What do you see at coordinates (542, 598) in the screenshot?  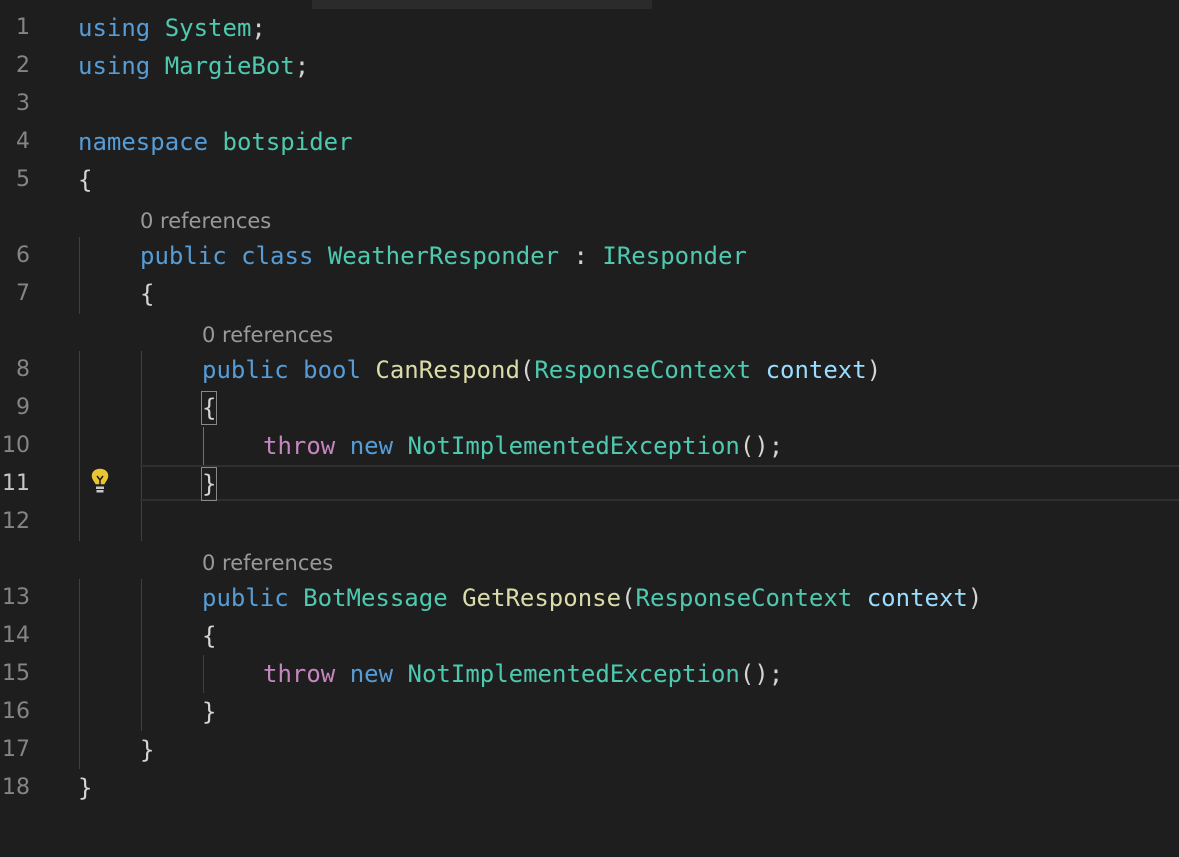 I see `method-name-token: GetResponse` at bounding box center [542, 598].